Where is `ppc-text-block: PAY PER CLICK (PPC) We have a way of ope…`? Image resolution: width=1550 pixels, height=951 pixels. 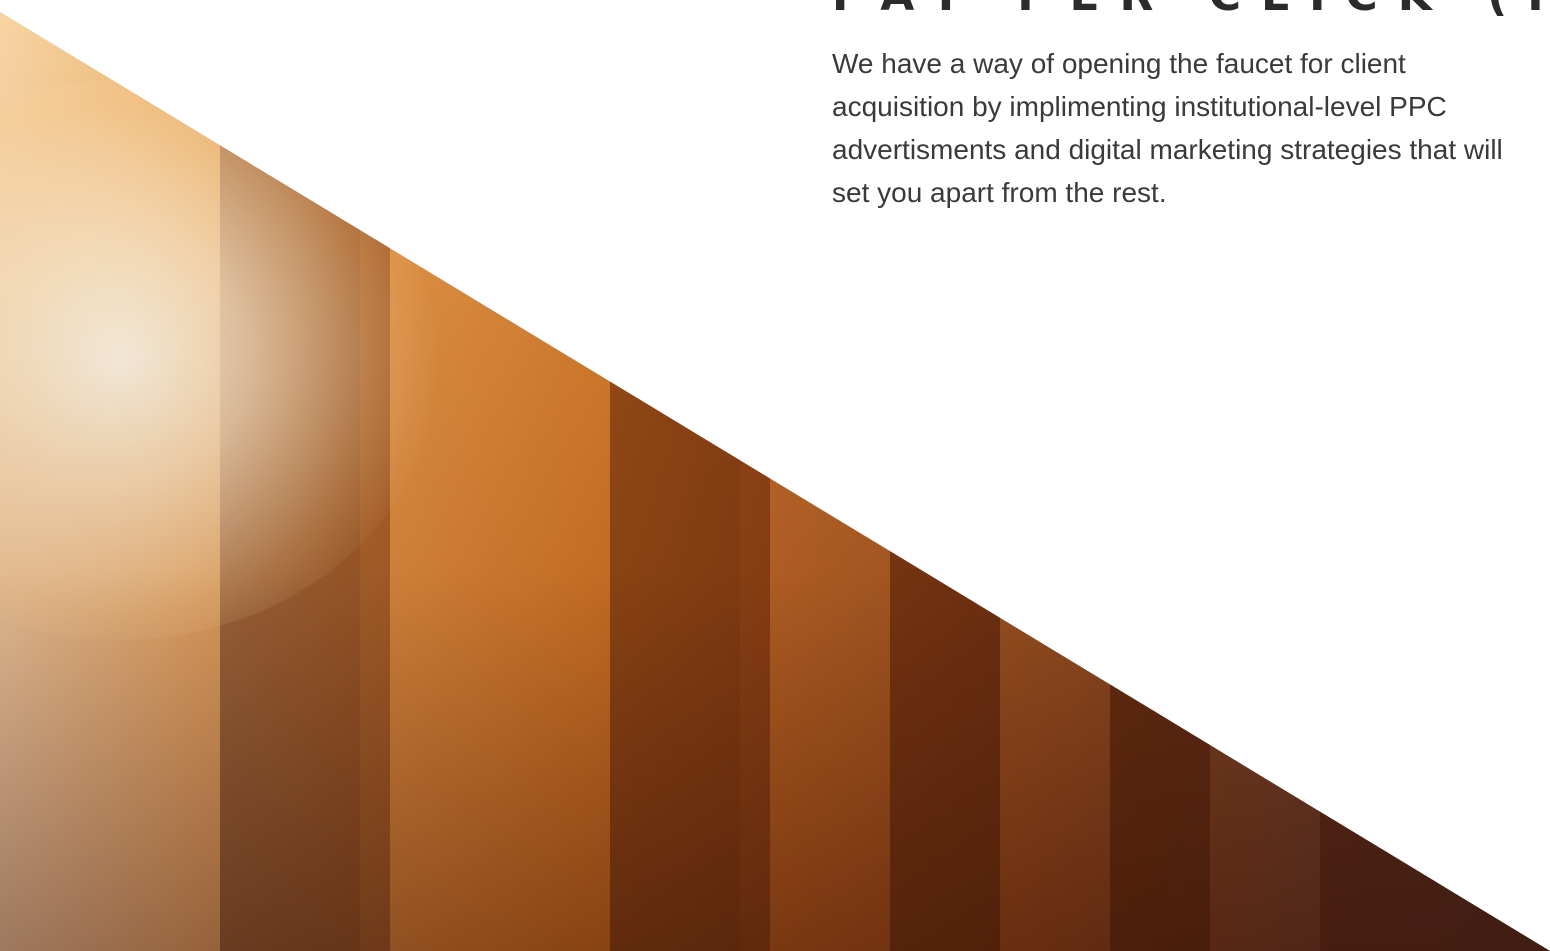
ppc-text-block: PAY PER CLICK (PPC) We have a way of ope… is located at coordinates (1191, 107).